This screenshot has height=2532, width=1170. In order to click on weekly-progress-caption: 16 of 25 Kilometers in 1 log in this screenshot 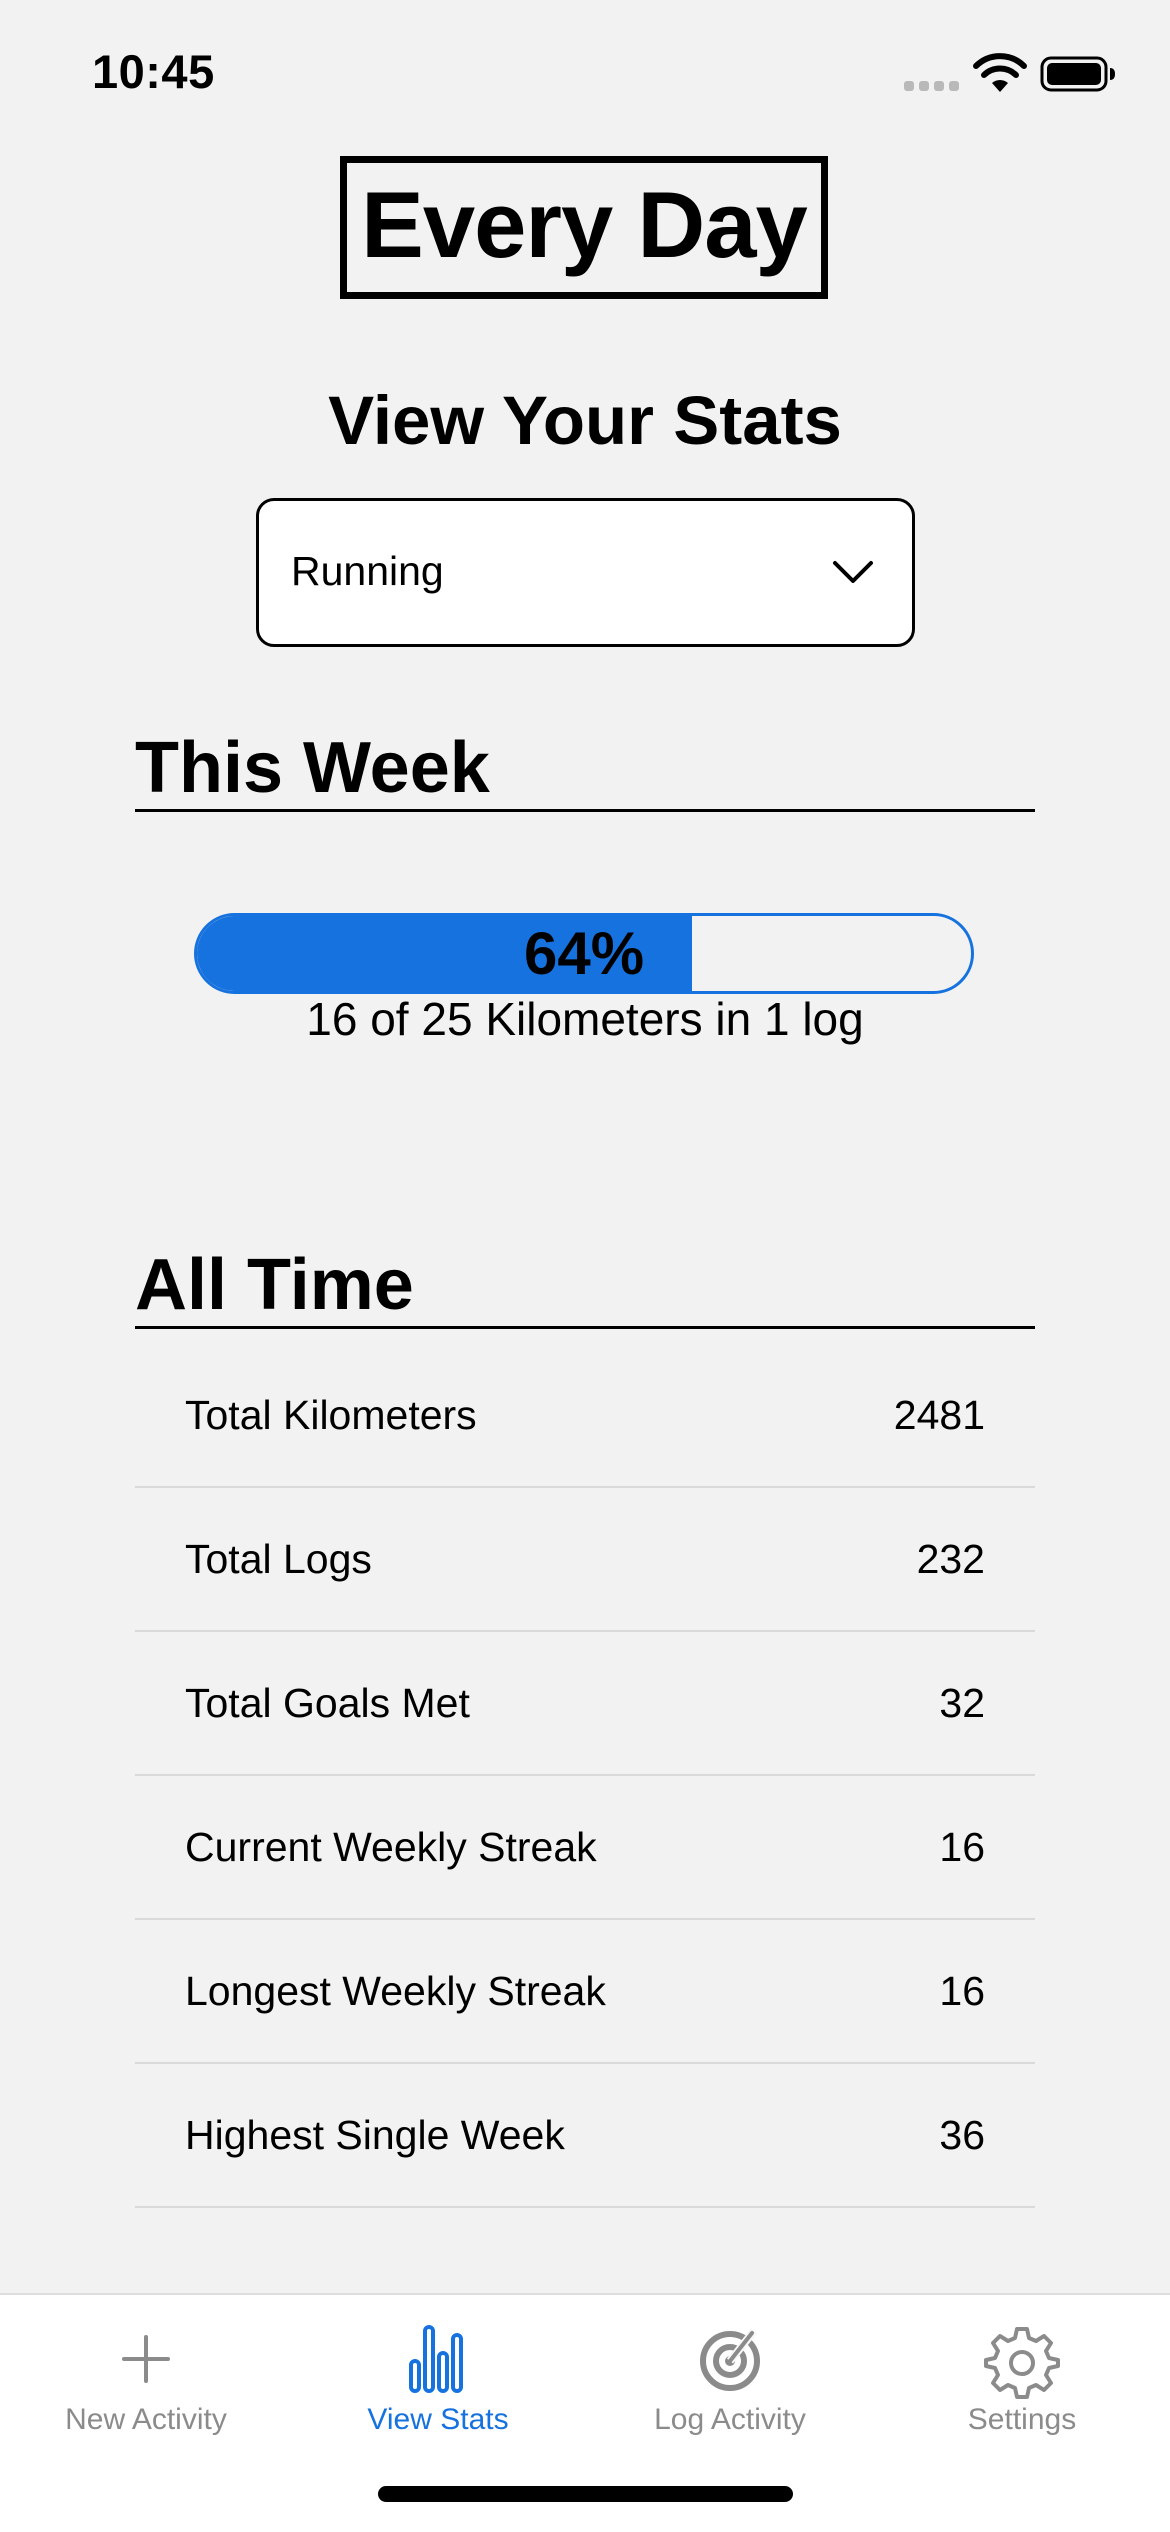, I will do `click(585, 1019)`.